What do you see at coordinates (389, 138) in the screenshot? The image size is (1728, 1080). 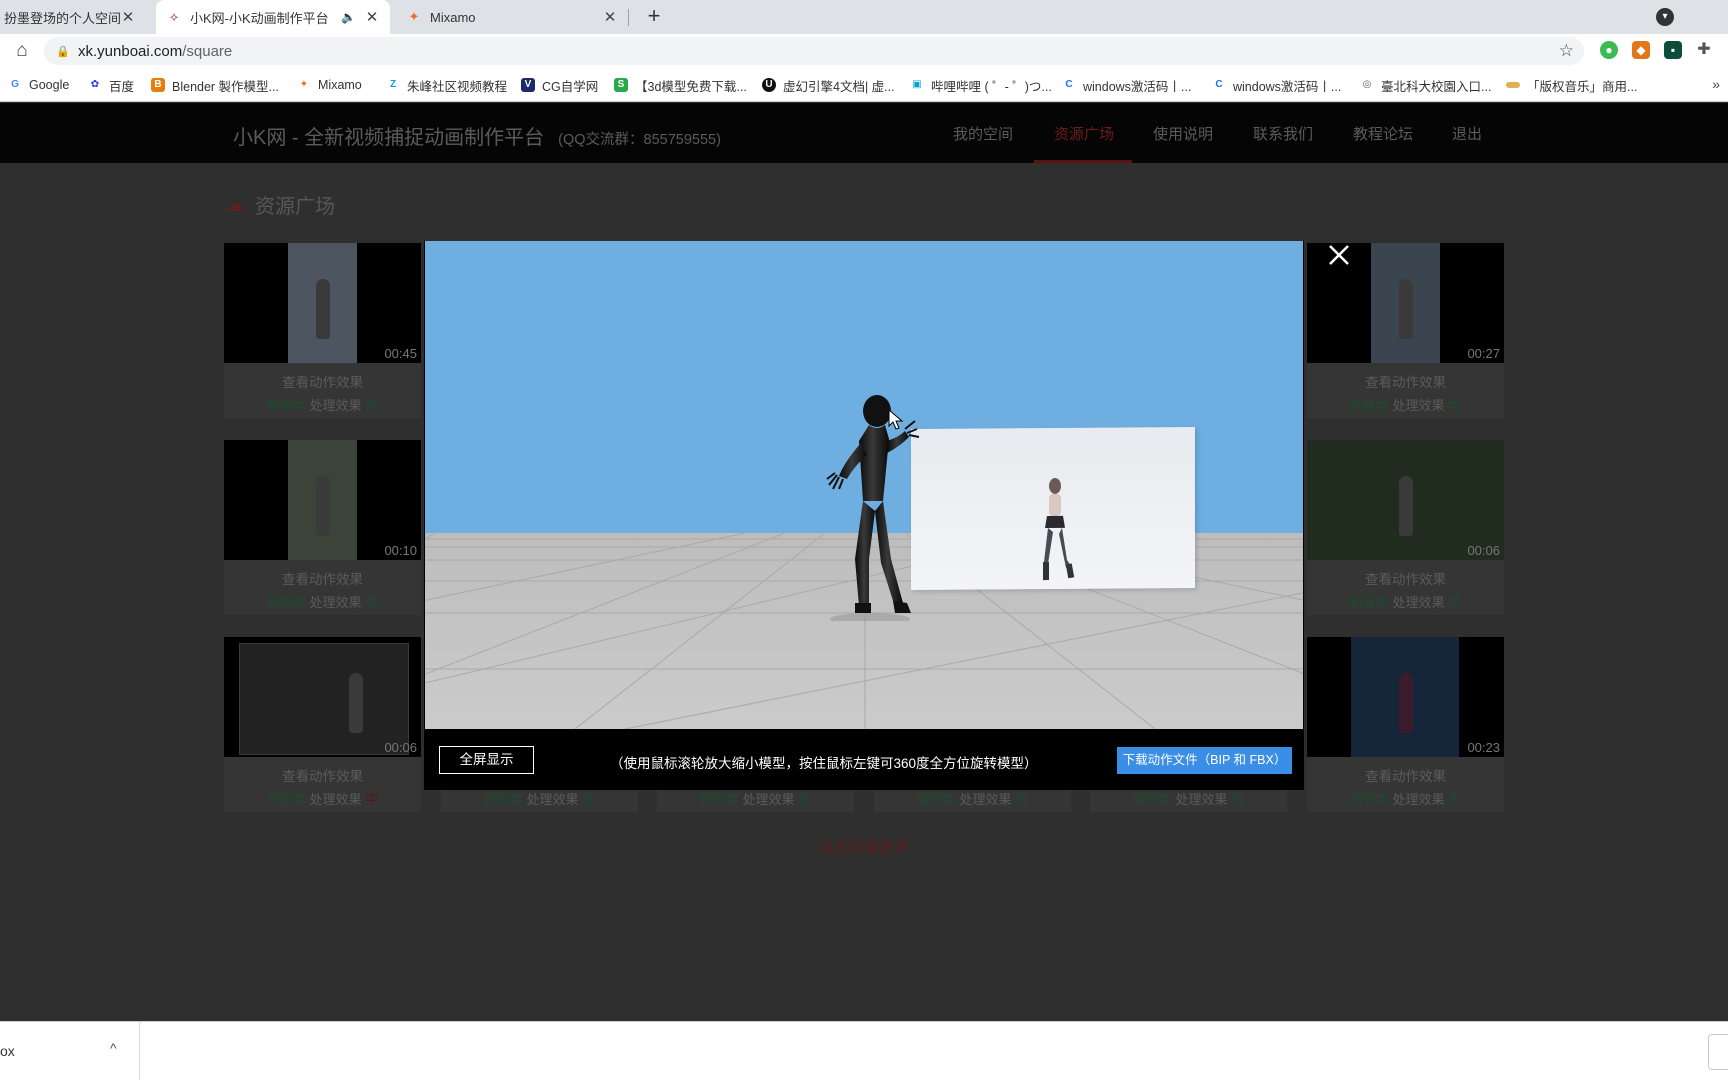 I see `site-logo-text: 小K网 - 全新视频捕捉动画制作平台` at bounding box center [389, 138].